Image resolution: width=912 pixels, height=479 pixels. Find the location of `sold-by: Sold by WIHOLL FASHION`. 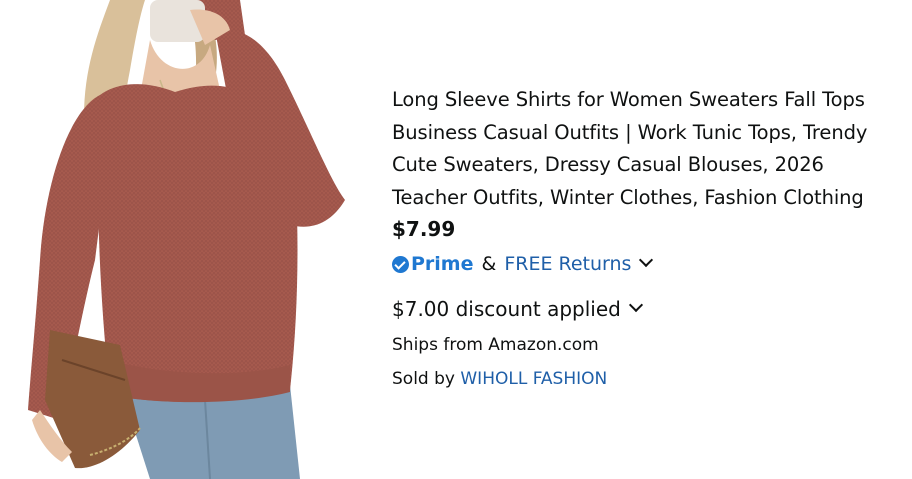

sold-by: Sold by WIHOLL FASHION is located at coordinates (650, 379).